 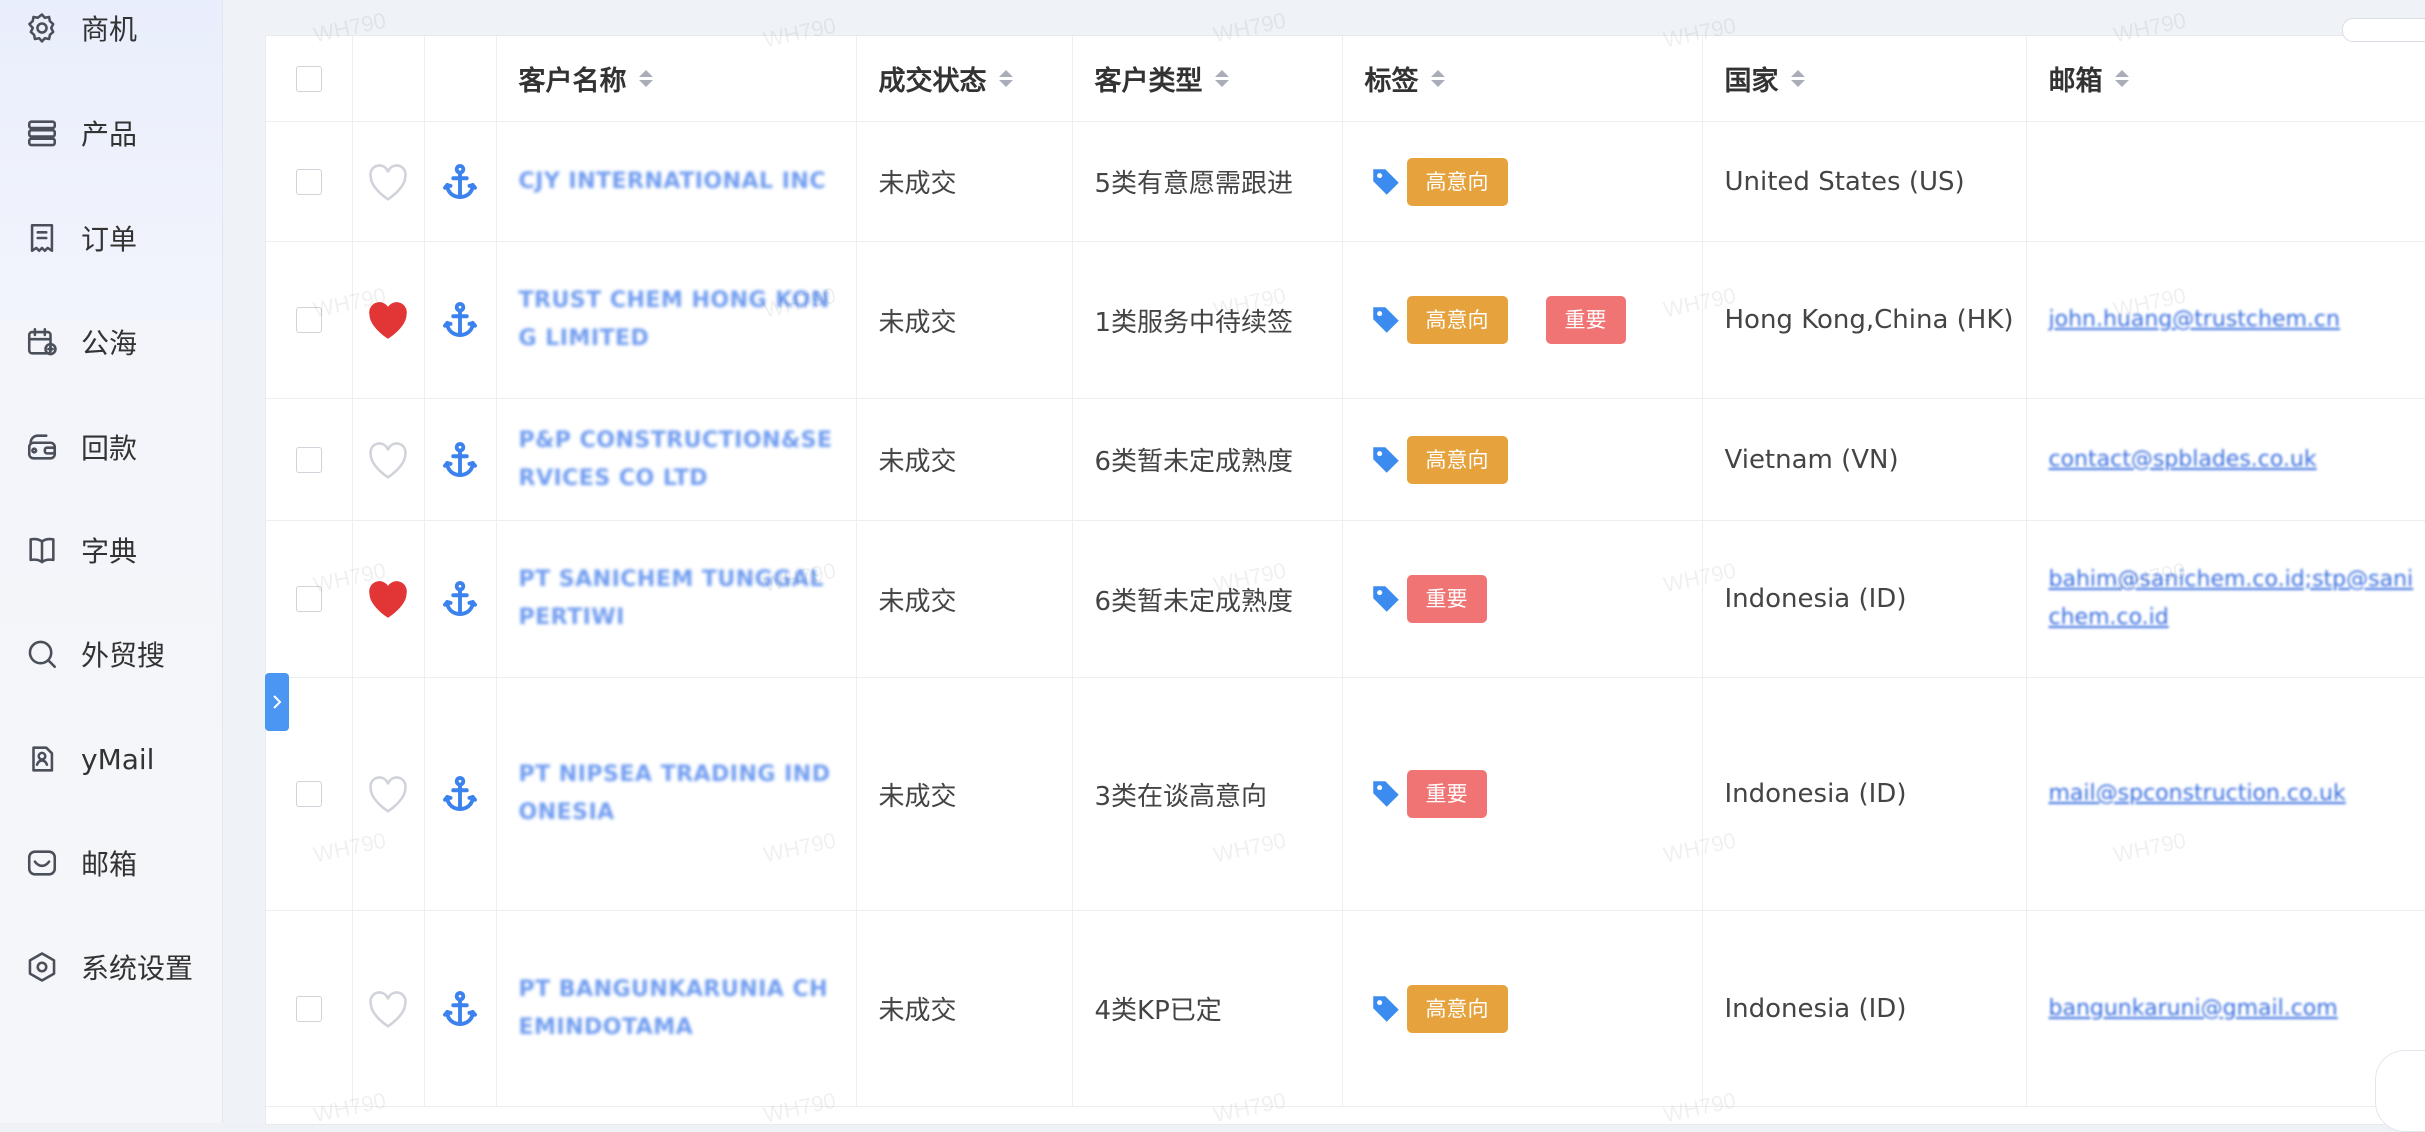 I want to click on sidebar-item-trade-search: 外贸搜, so click(x=111, y=654).